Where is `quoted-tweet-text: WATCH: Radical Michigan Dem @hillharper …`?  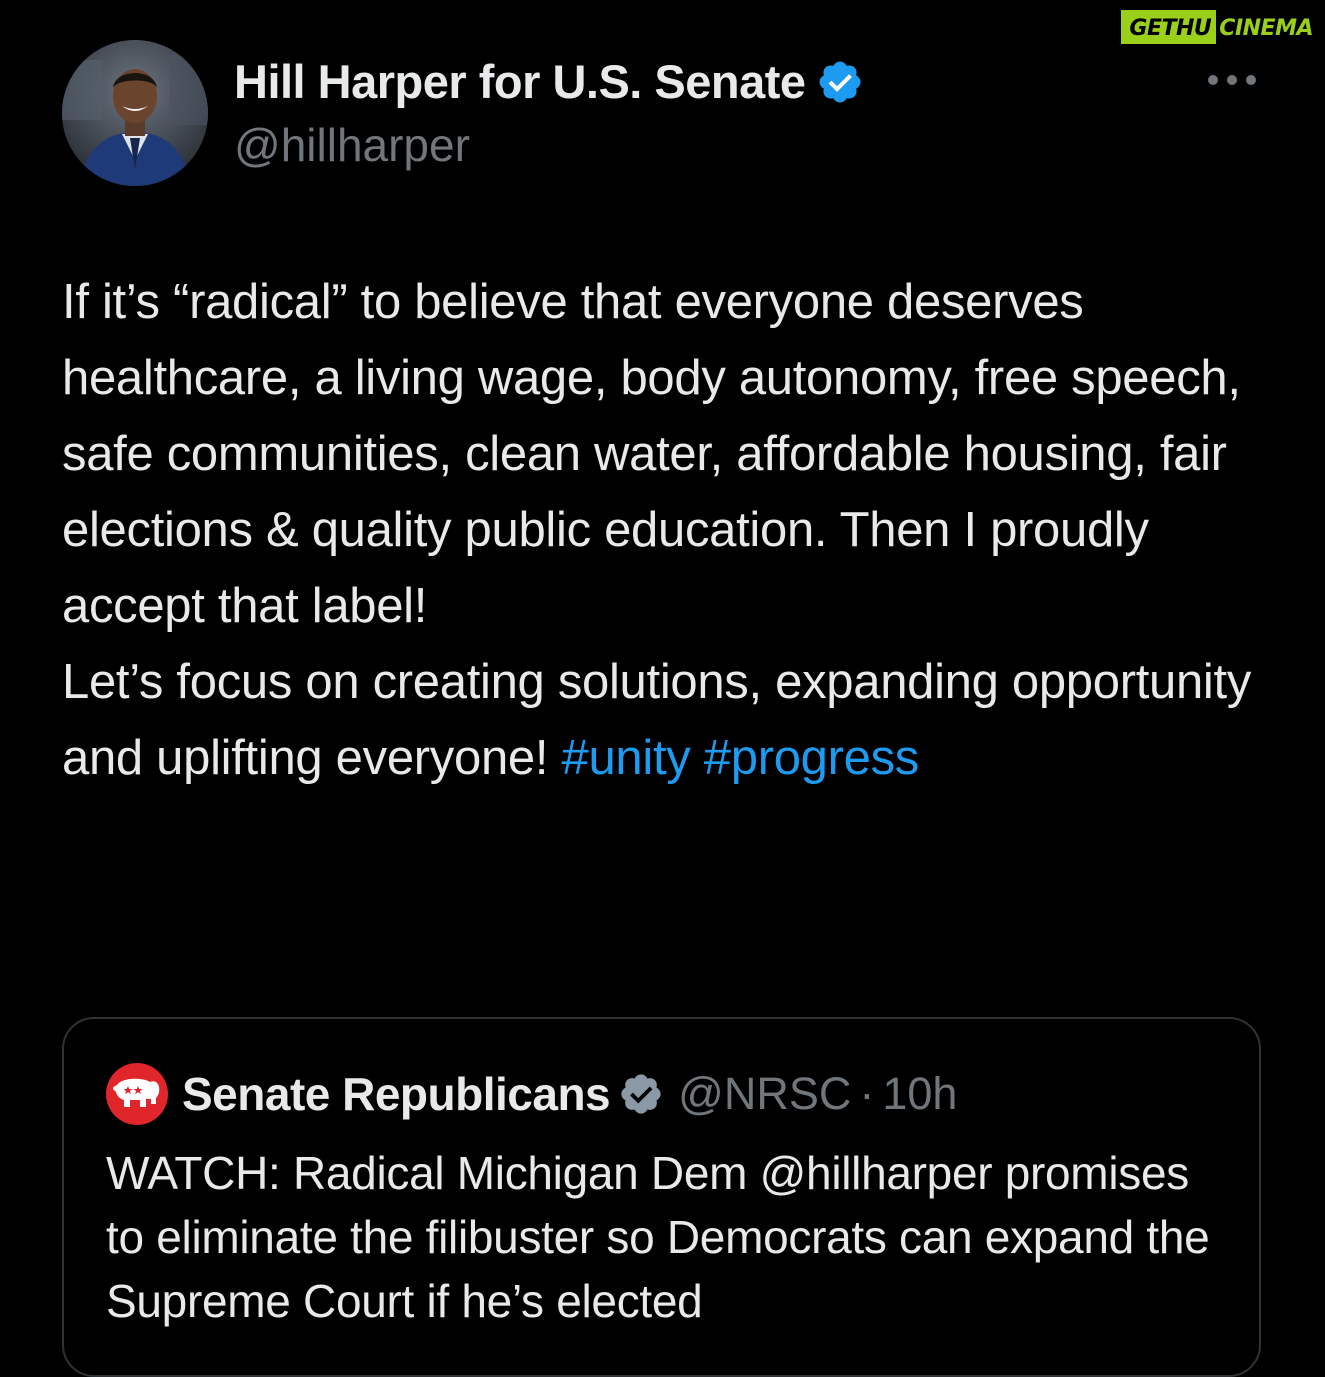 quoted-tweet-text: WATCH: Radical Michigan Dem @hillharper … is located at coordinates (658, 1237).